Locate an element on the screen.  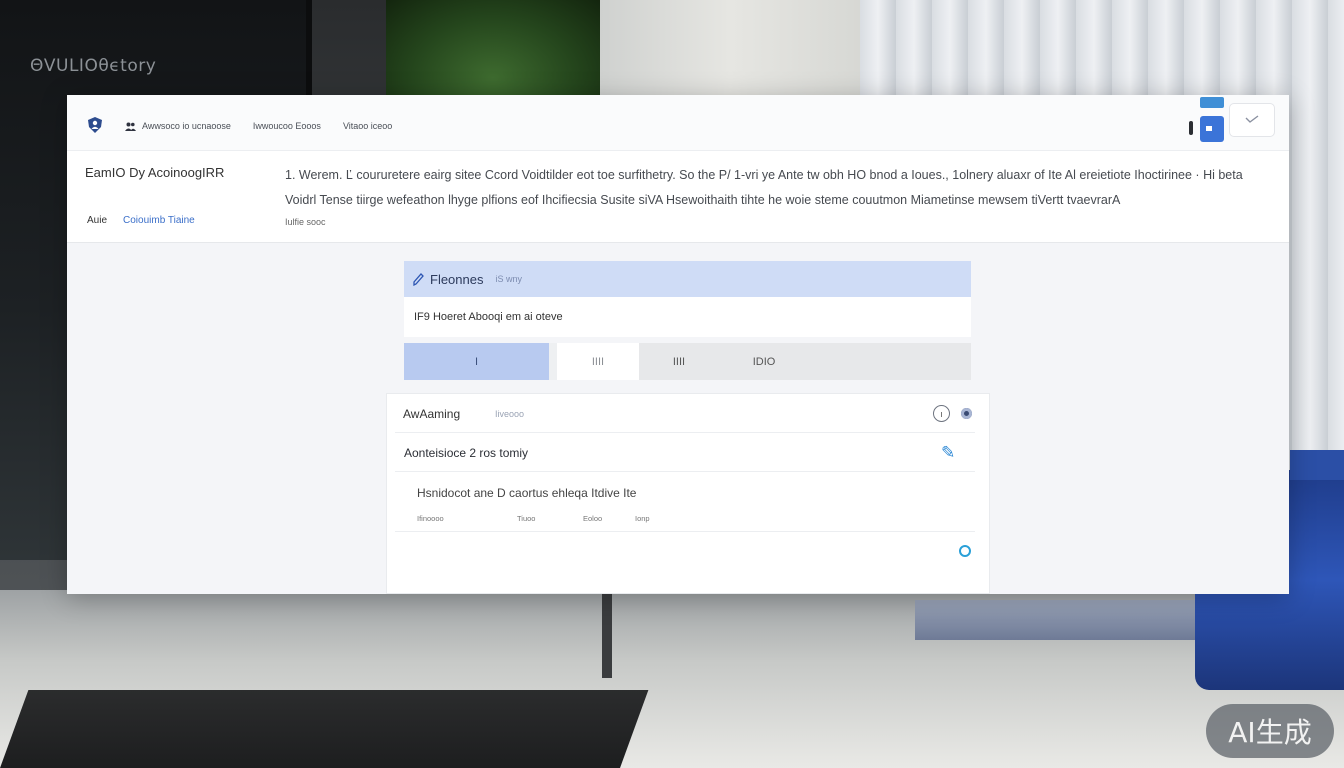
nav-item-label: Iwwoucoo Eooos is located at coordinates (286, 126).